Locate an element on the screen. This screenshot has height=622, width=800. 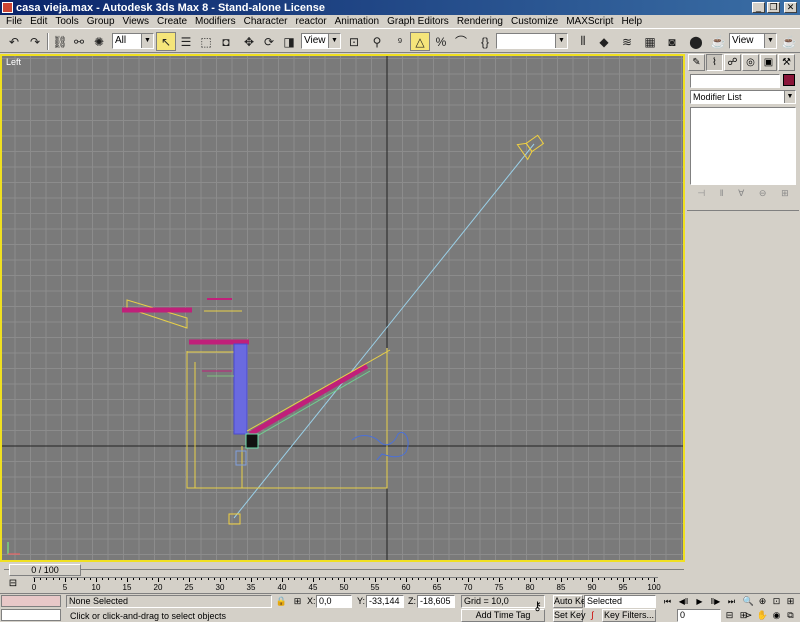
select-object-icon: ↖ is located at coordinates (166, 41).